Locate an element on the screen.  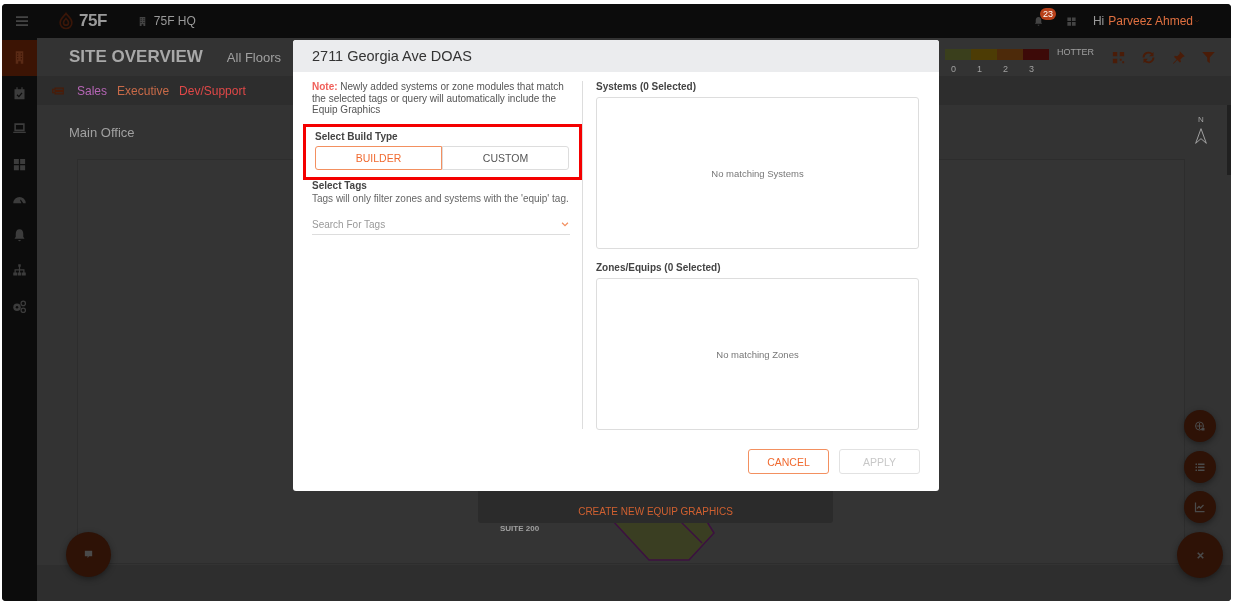
filter-icon is located at coordinates (1208, 57).